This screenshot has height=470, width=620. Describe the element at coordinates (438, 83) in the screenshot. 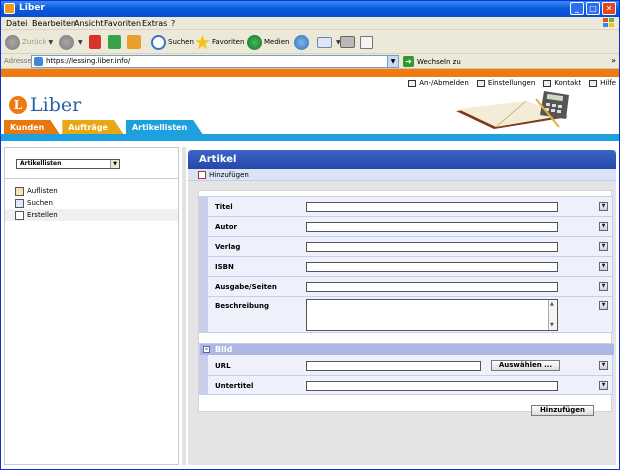

I see `login-link: An-/Abmelden` at that location.